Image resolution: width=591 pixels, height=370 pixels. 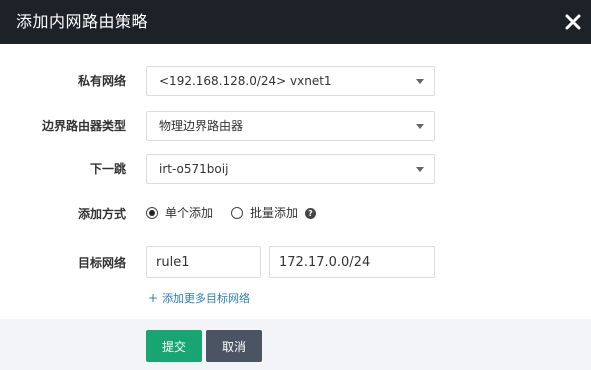 I want to click on border-router-type-row: 边界路由器类型 物理边界路由器, so click(x=295, y=126).